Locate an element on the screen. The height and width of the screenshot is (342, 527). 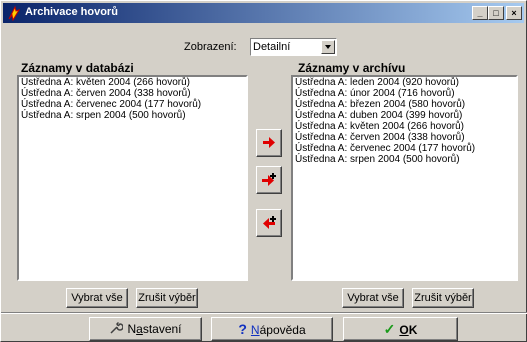
settings-label-b: a is located at coordinates (139, 329).